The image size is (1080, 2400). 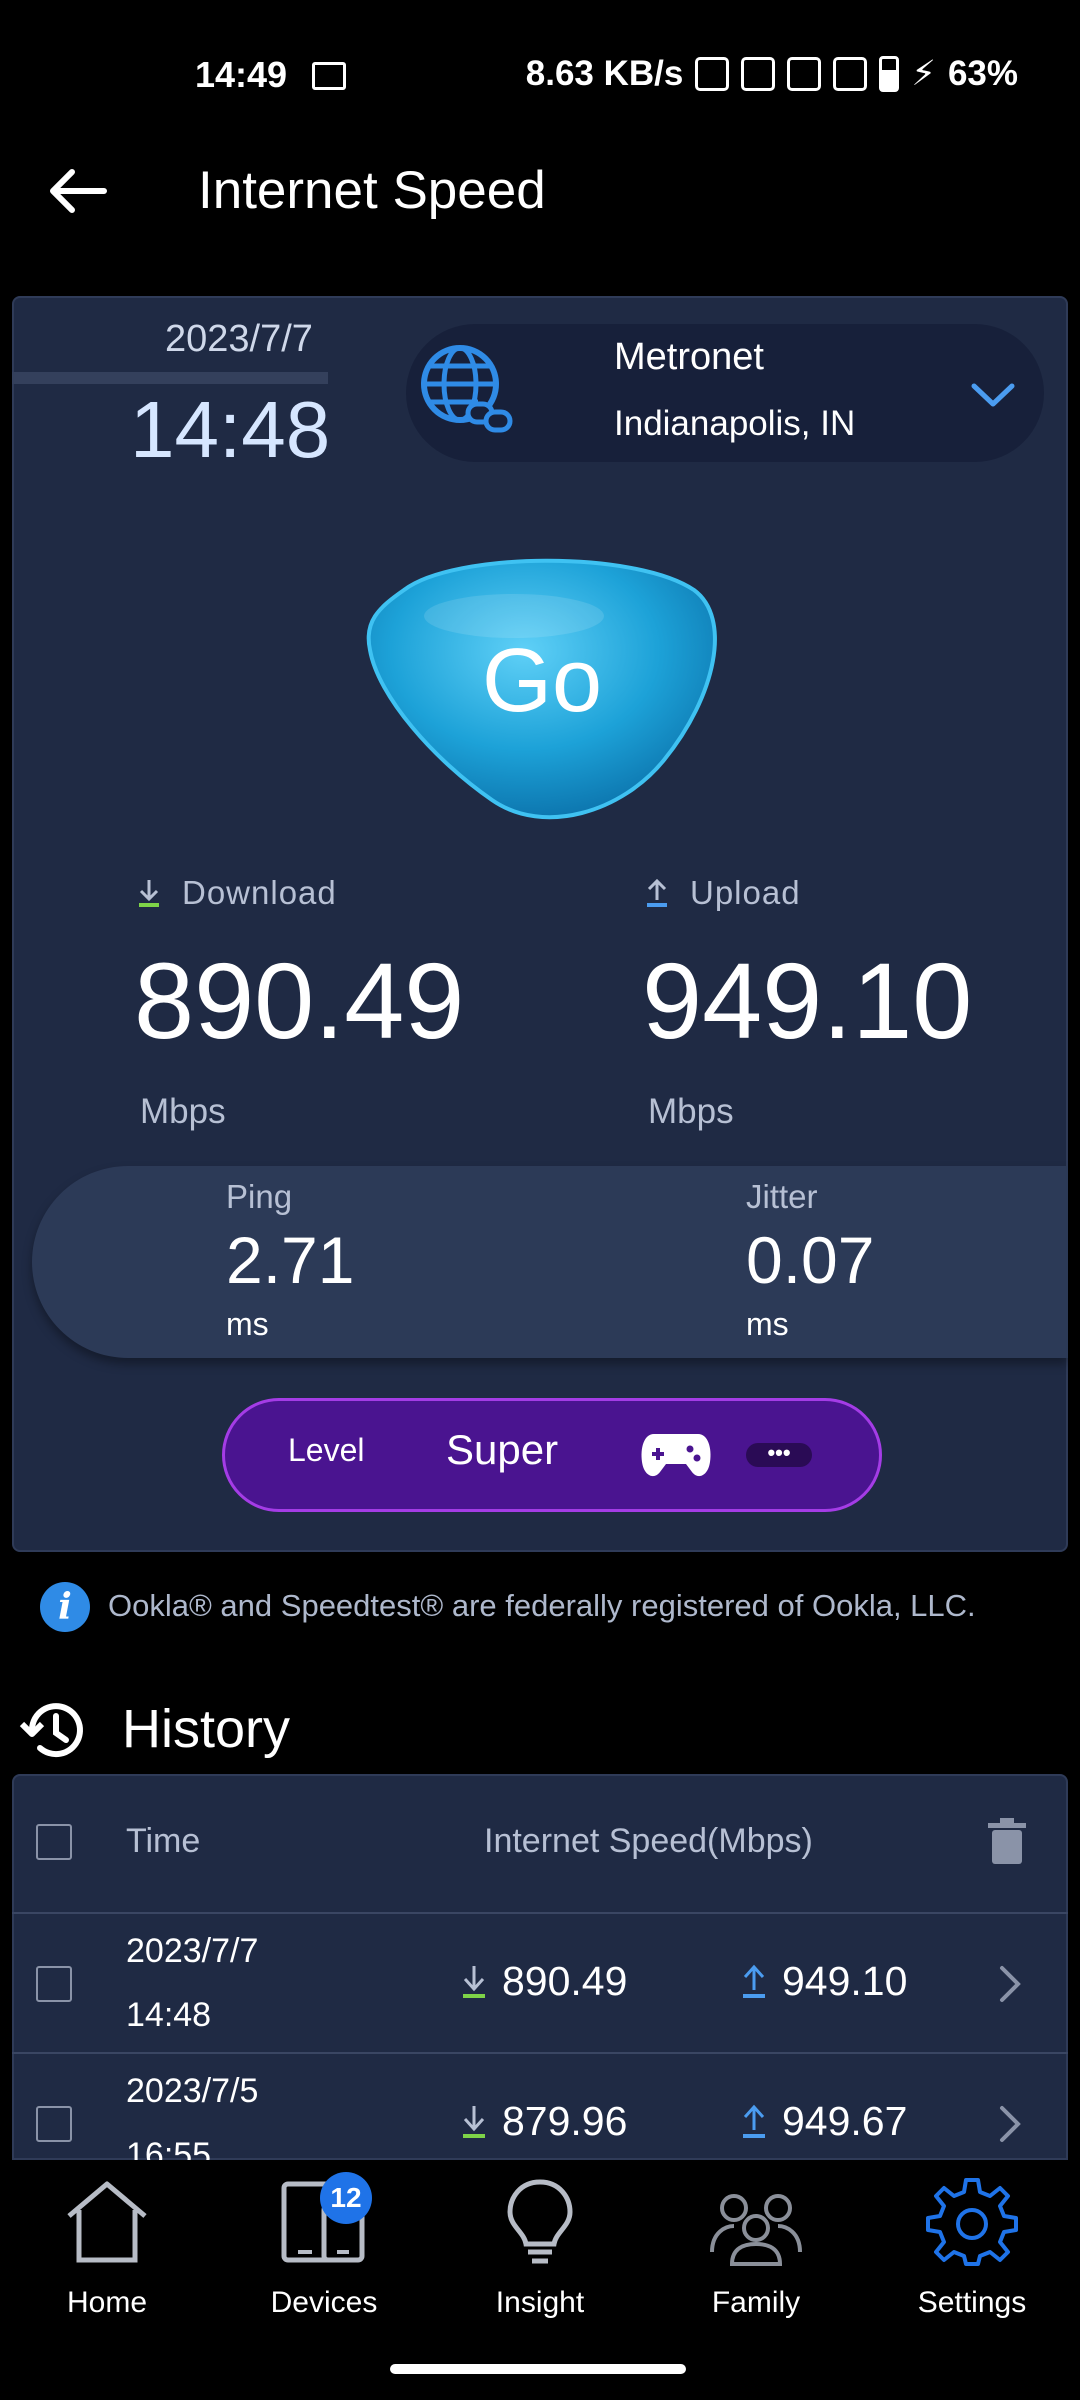 What do you see at coordinates (372, 190) in the screenshot?
I see `page-title: Internet Speed` at bounding box center [372, 190].